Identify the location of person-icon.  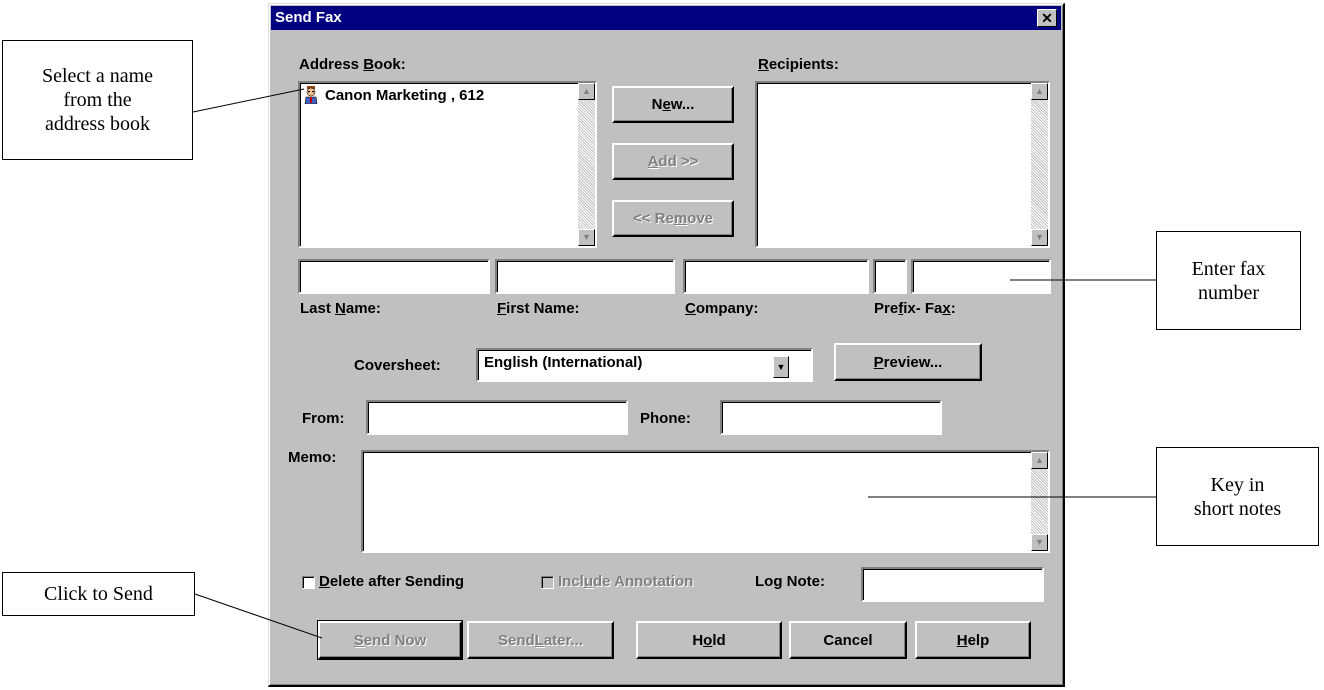
(311, 95).